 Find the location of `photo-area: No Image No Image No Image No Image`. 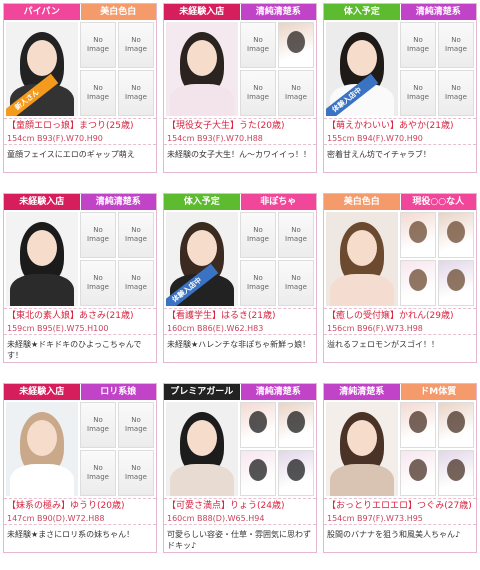

photo-area: No Image No Image No Image No Image is located at coordinates (80, 259).